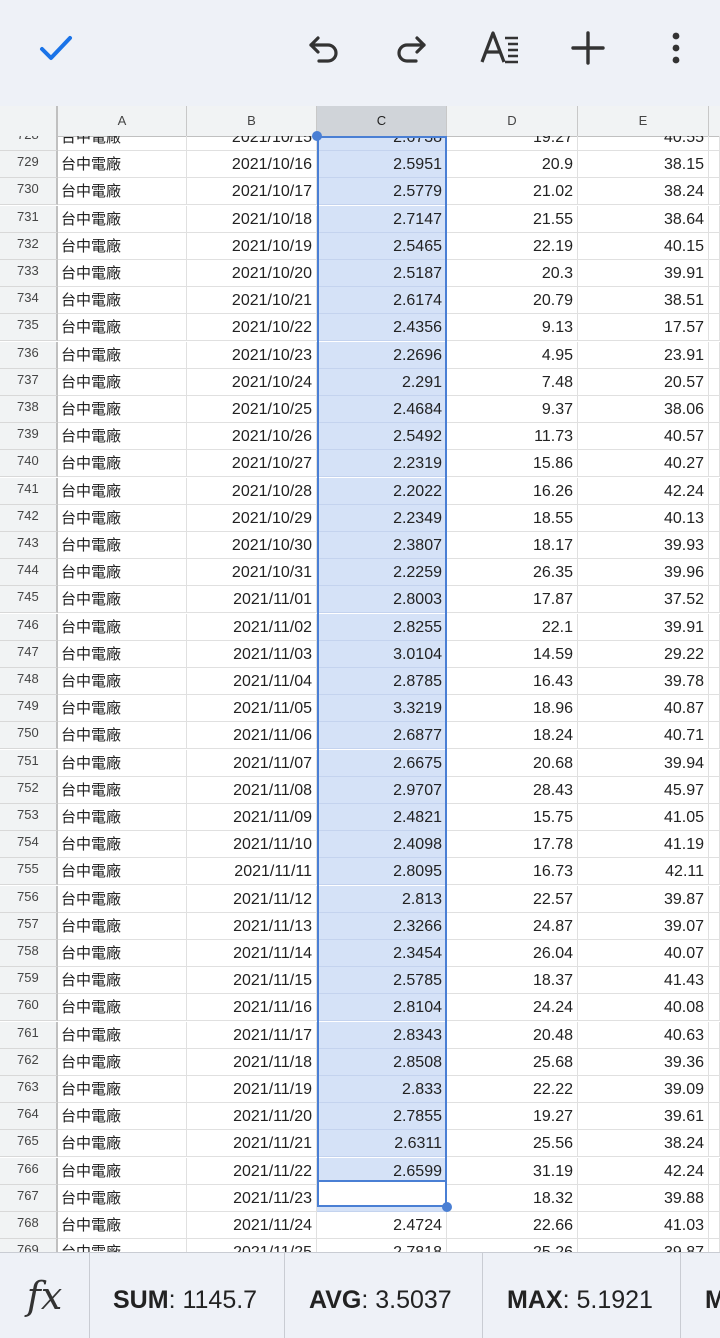 The height and width of the screenshot is (1338, 720). Describe the element at coordinates (512, 1225) in the screenshot. I see `cell-d: 22.66` at that location.